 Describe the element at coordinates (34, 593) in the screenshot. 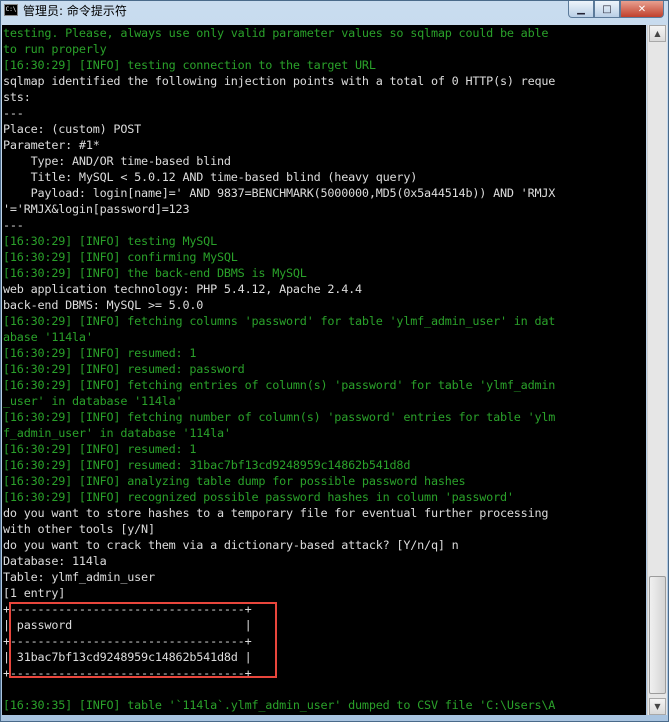

I see `console-line: [1 entry]` at that location.